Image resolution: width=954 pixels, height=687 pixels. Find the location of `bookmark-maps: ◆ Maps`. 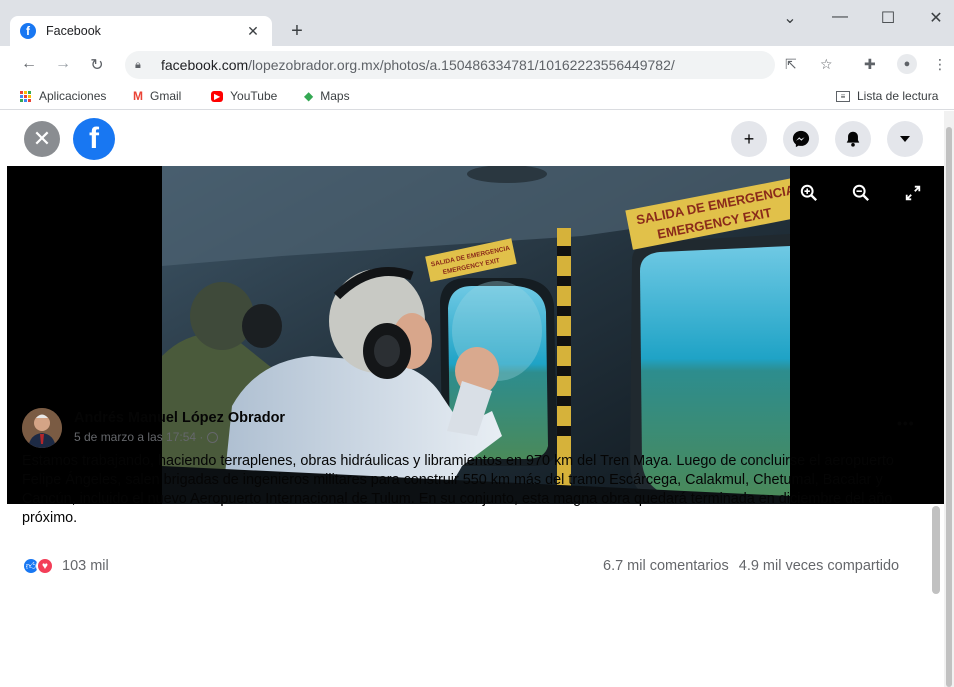

bookmark-maps: ◆ Maps is located at coordinates (327, 96).